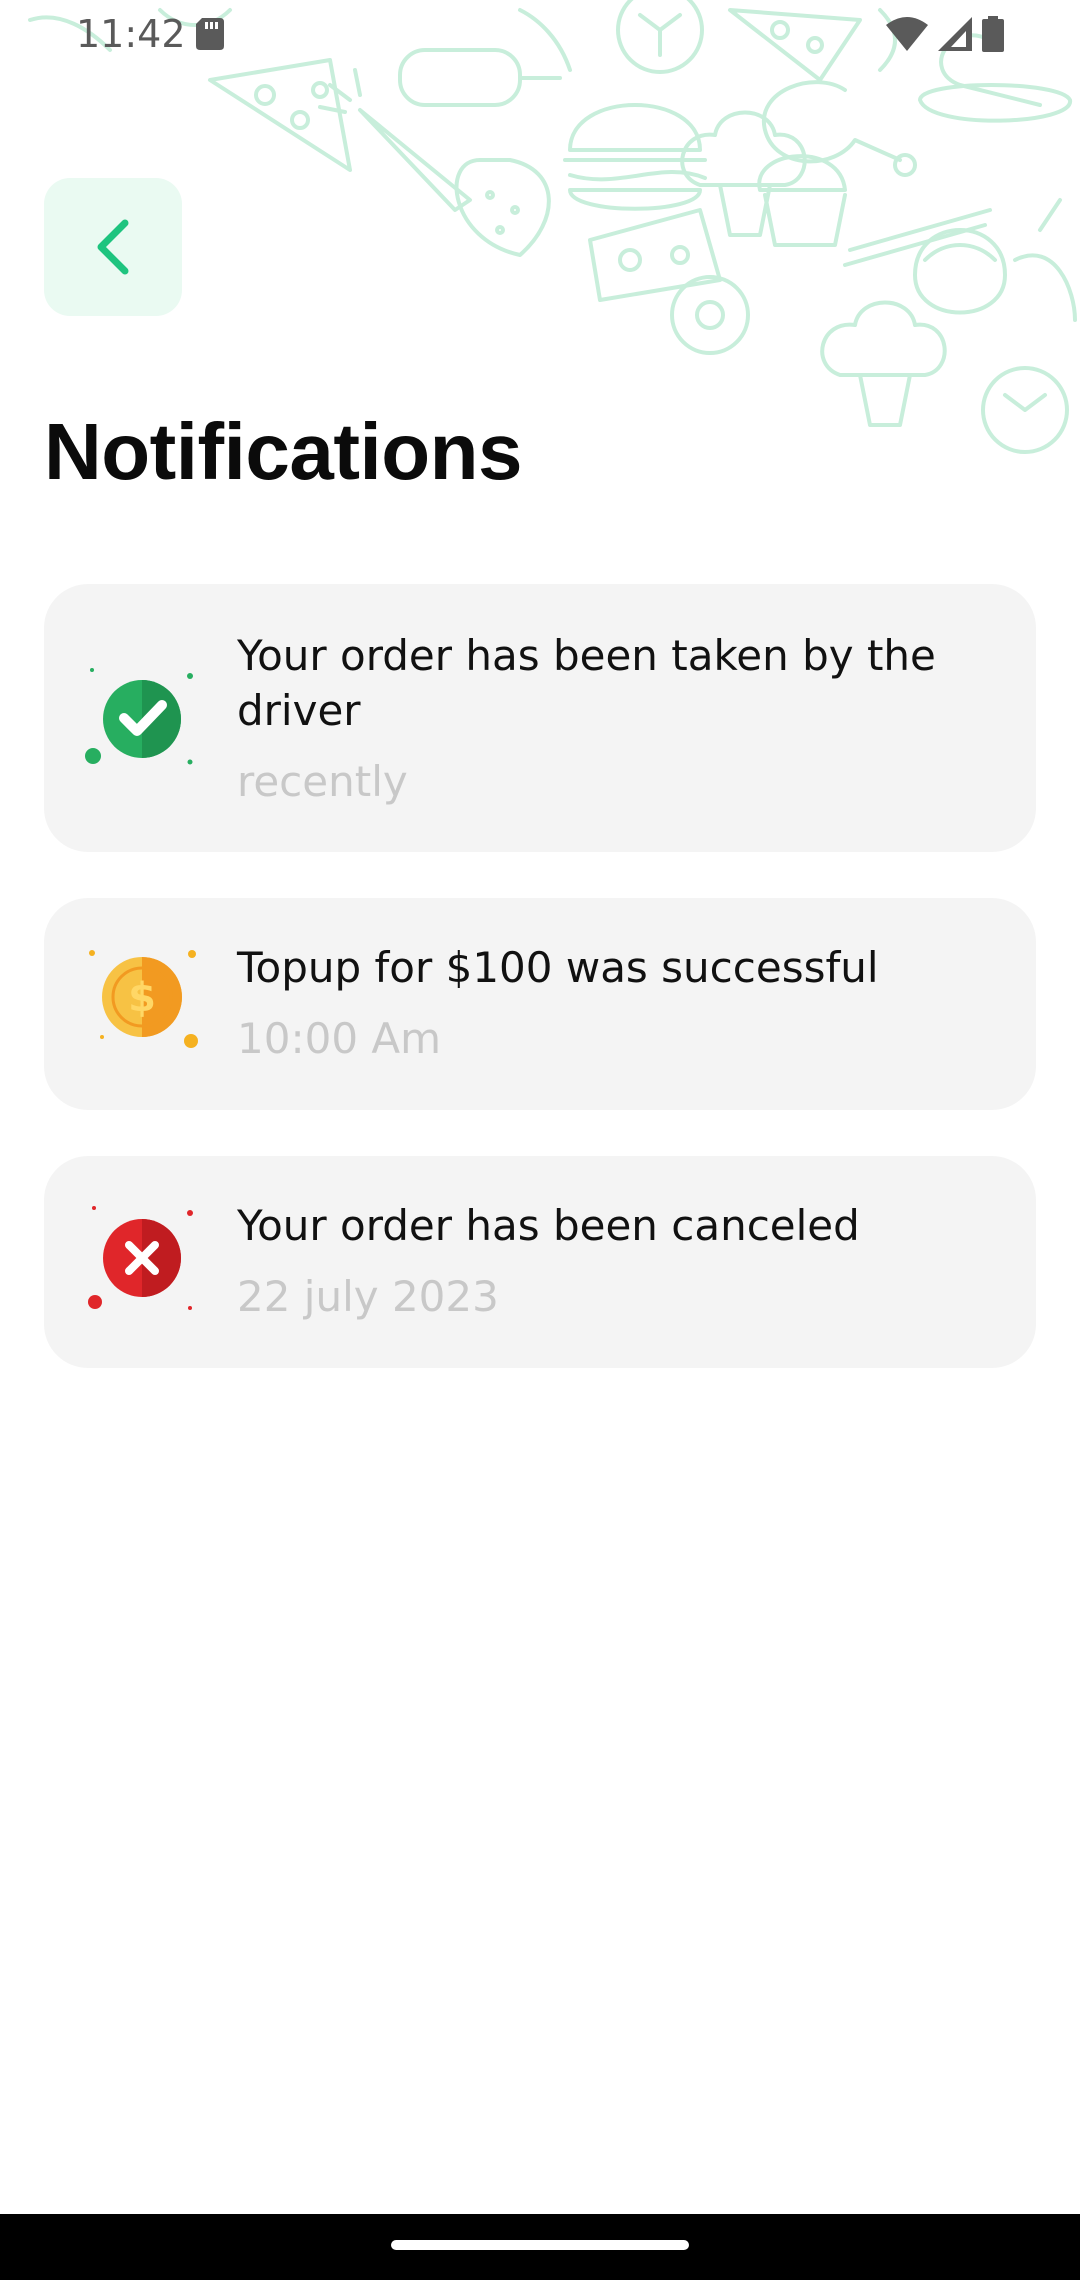 This screenshot has width=1080, height=2280. Describe the element at coordinates (907, 34) in the screenshot. I see `wifi-icon` at that location.